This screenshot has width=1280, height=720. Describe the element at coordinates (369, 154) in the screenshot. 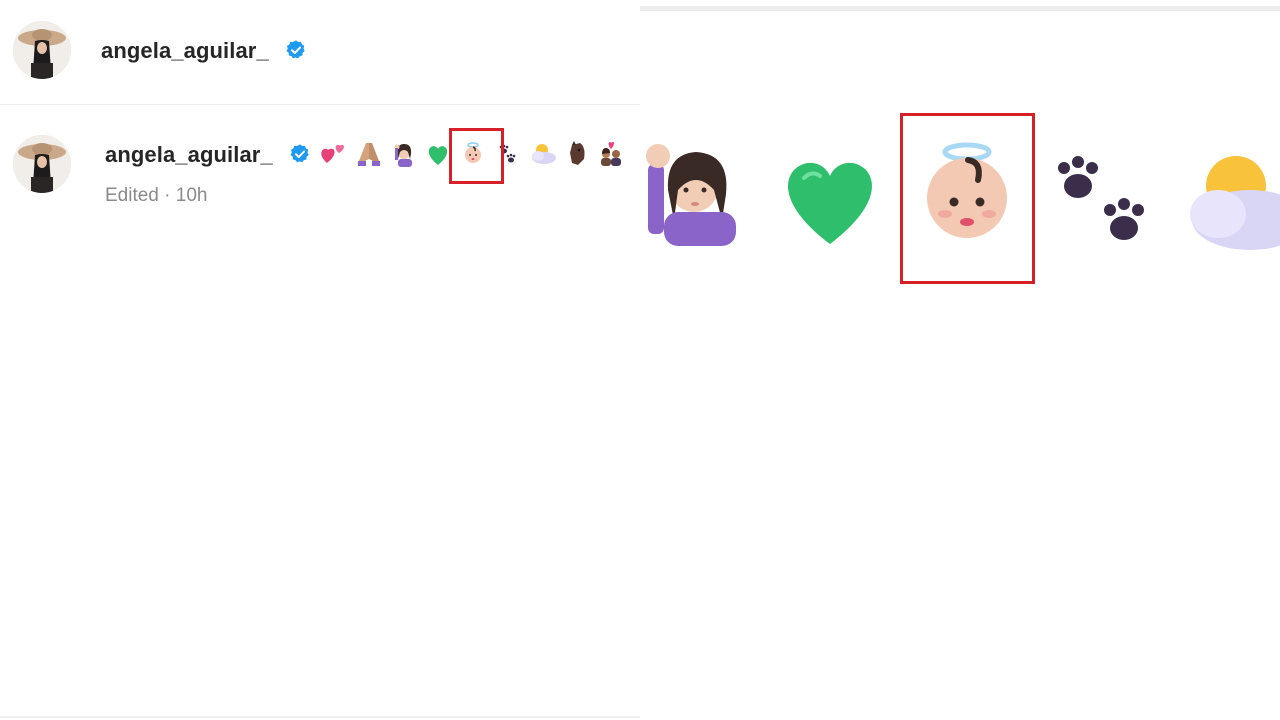

I see `folded-hands-icon` at that location.